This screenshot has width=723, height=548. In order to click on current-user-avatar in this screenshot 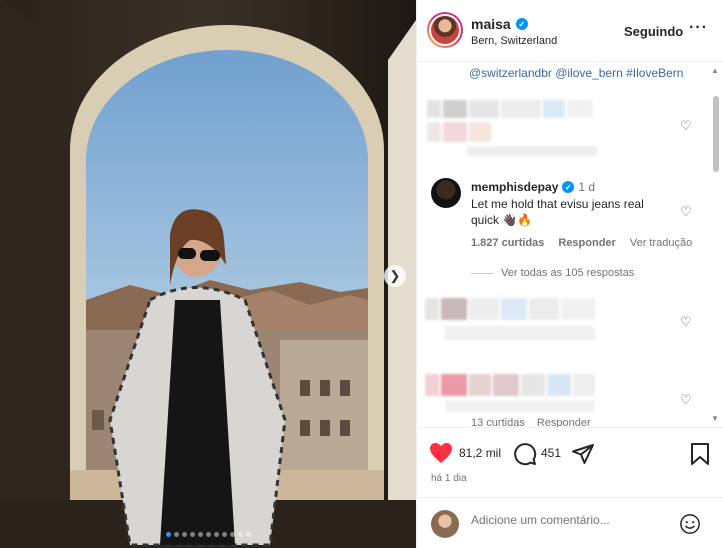, I will do `click(445, 524)`.